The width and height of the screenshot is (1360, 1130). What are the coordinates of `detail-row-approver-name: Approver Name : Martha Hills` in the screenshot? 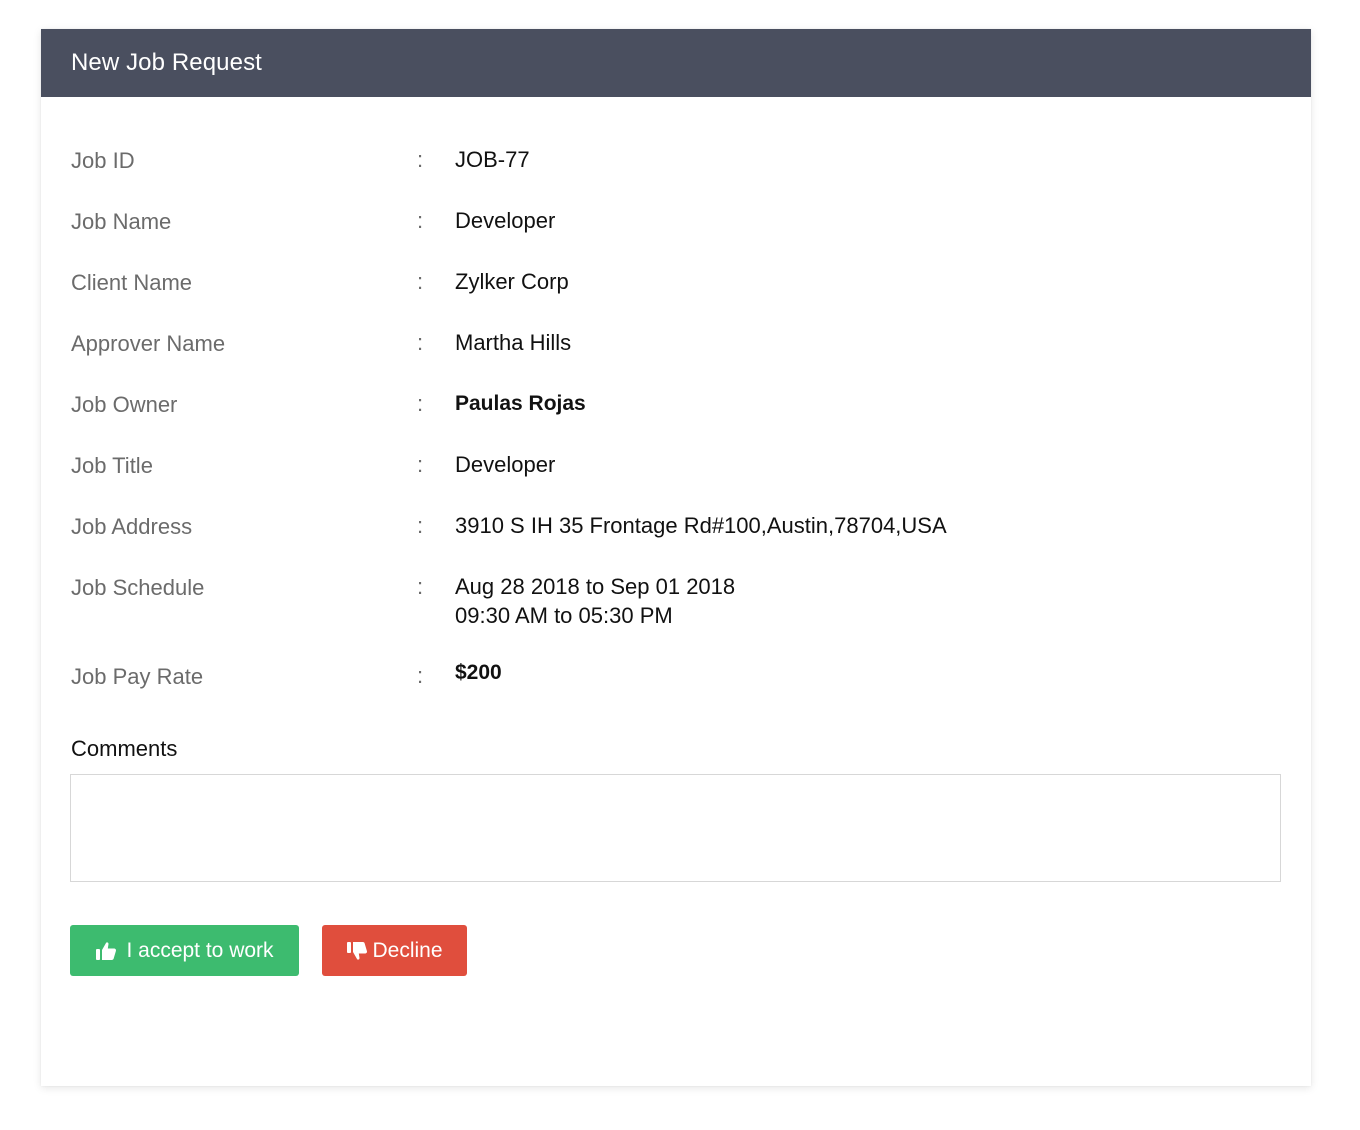 It's located at (676, 358).